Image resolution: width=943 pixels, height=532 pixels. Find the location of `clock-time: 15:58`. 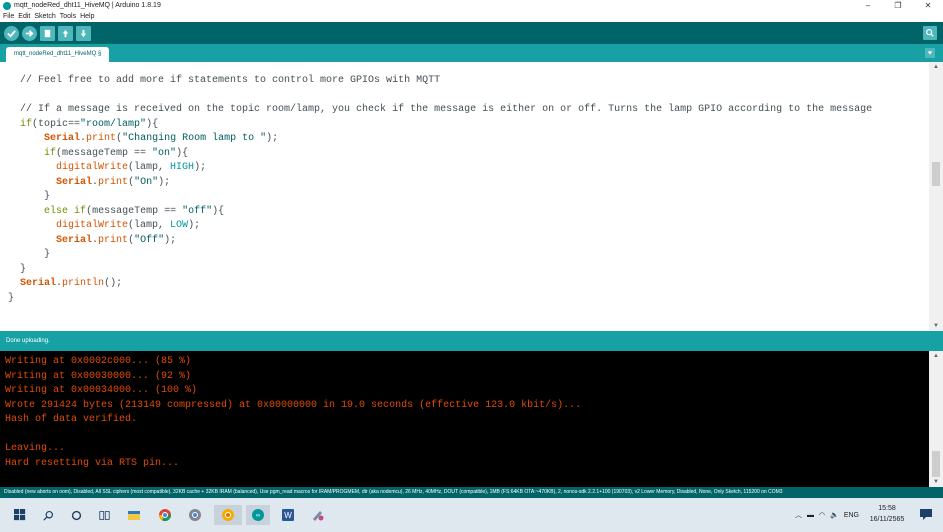

clock-time: 15:58 is located at coordinates (887, 508).